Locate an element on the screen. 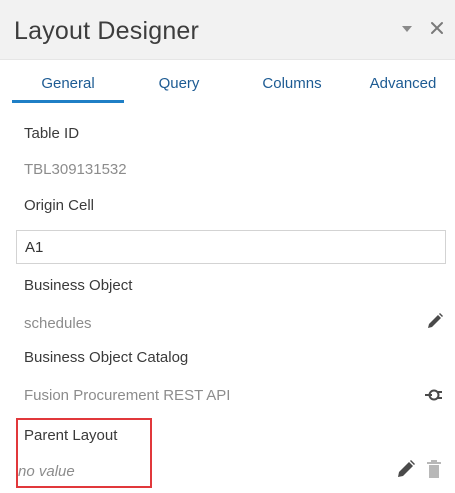 This screenshot has width=455, height=493. origin-cell-value: A1 is located at coordinates (34, 247).